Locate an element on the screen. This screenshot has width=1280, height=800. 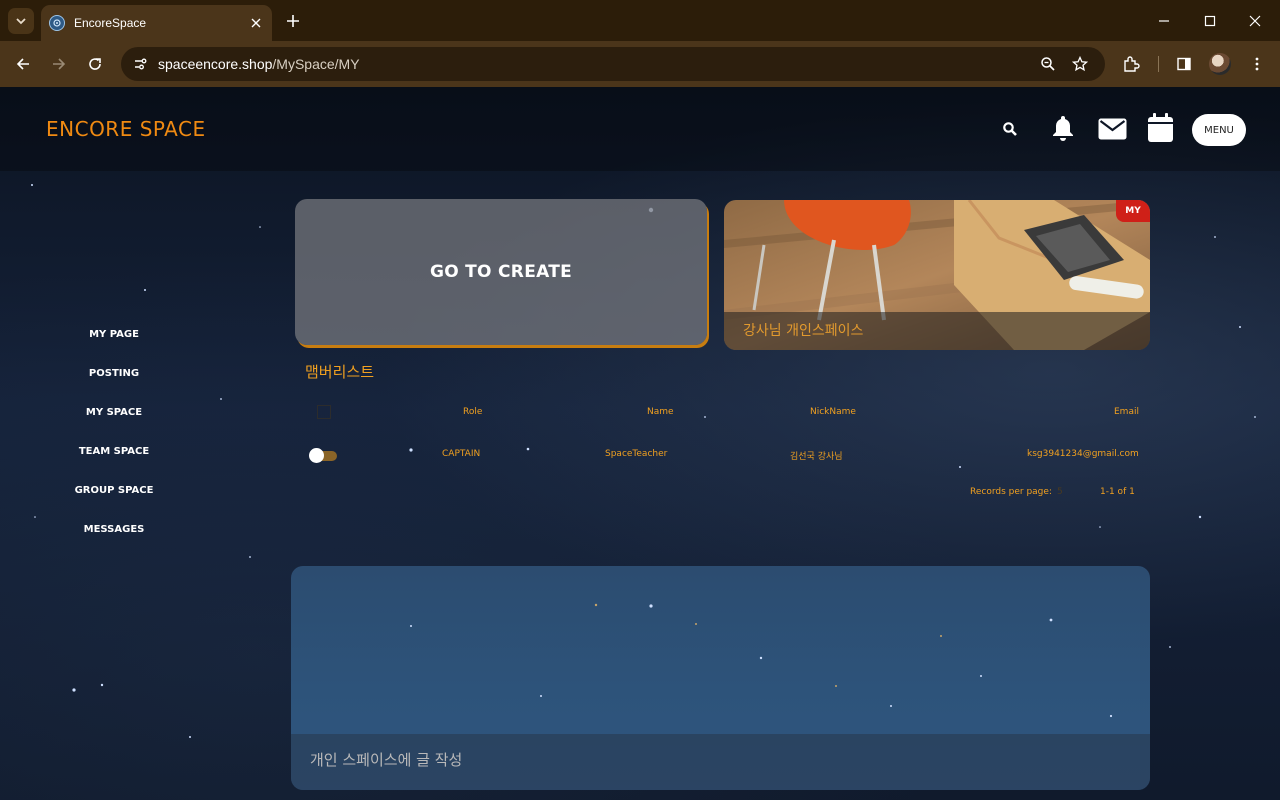
menu-button: MENU is located at coordinates (1219, 130).